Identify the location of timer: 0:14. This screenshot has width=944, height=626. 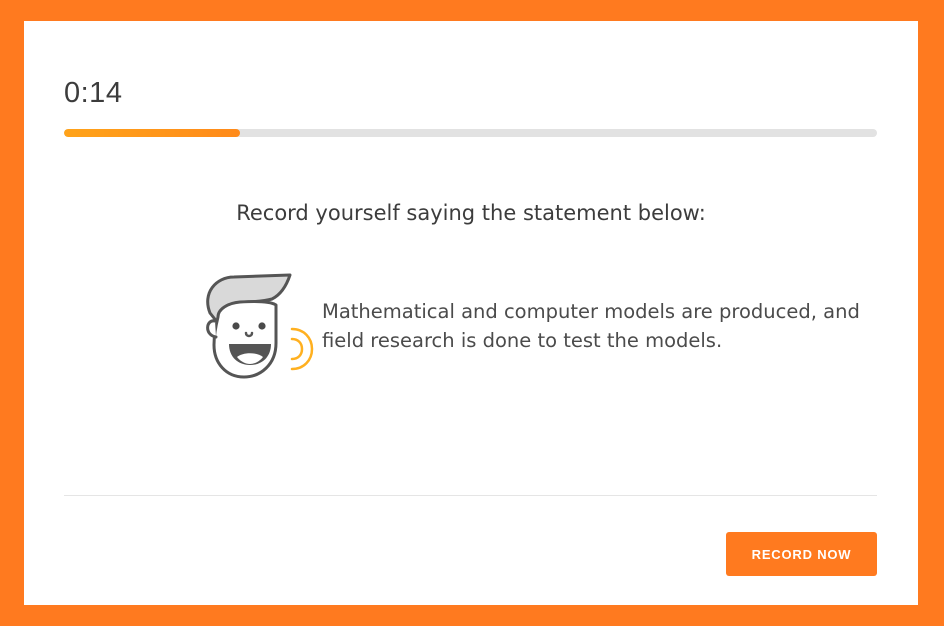
(93, 93).